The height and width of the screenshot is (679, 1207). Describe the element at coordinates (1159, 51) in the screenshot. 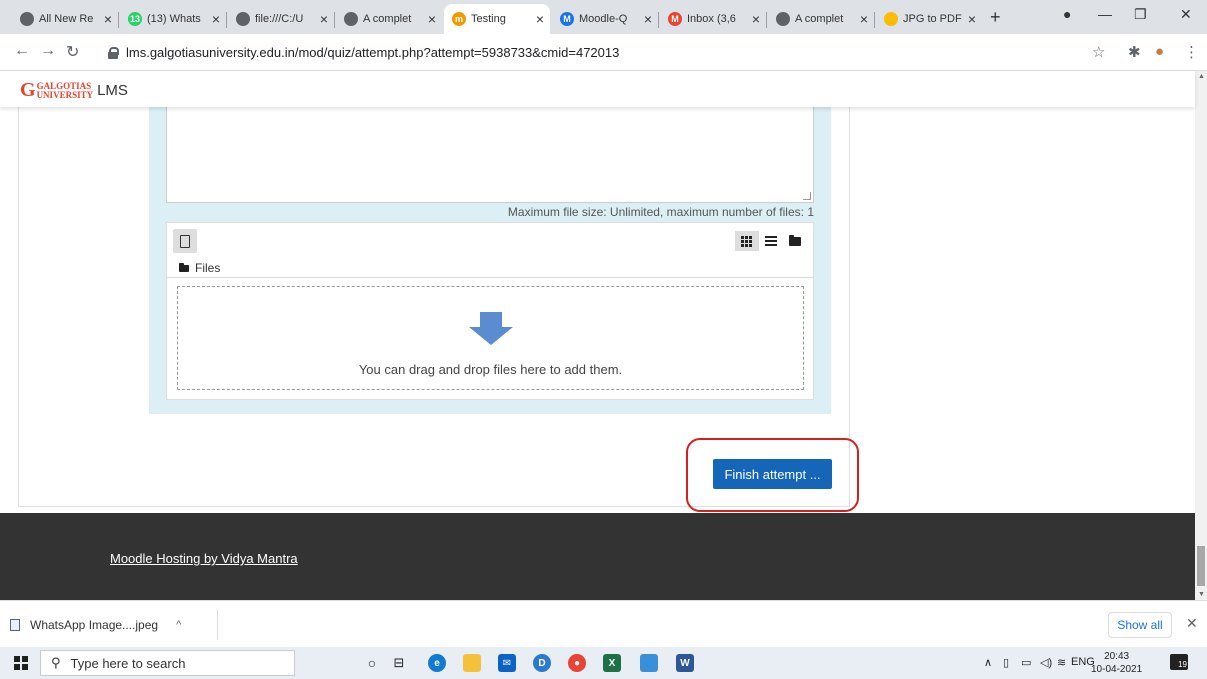

I see `profile-avatar-icon: ●` at that location.